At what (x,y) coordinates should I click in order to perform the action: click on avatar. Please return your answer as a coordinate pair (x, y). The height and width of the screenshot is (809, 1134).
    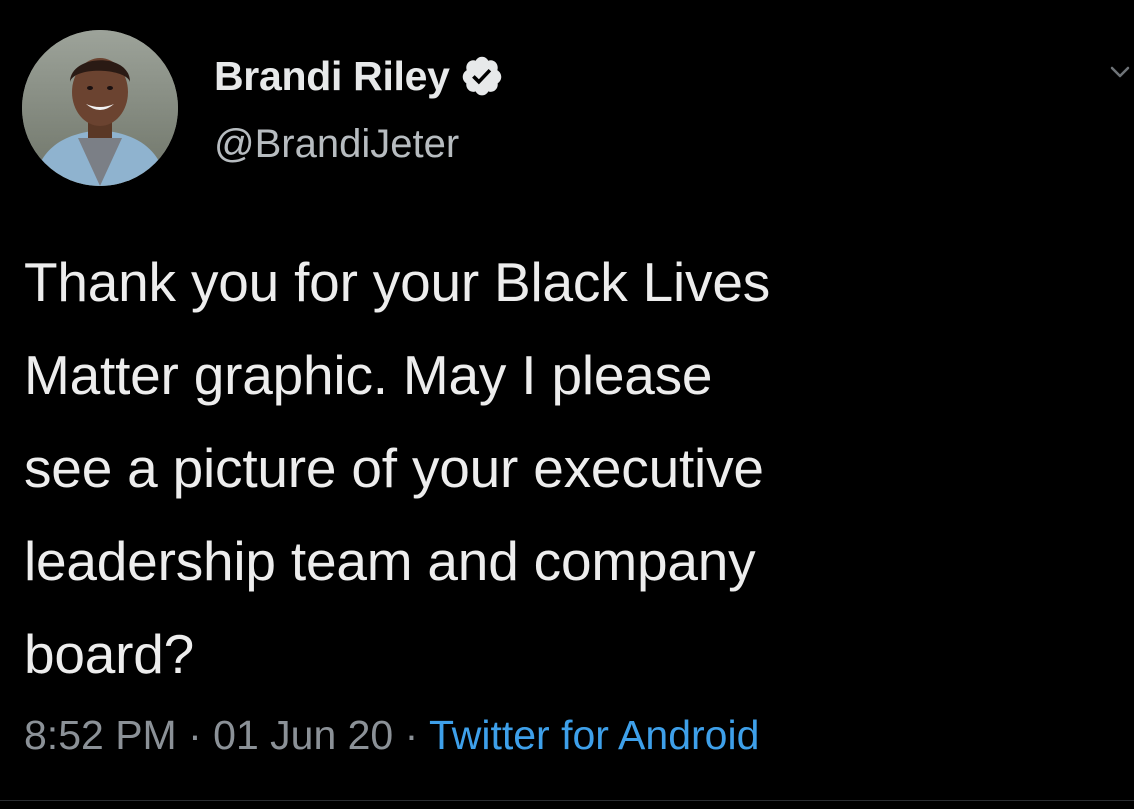
    Looking at the image, I should click on (100, 108).